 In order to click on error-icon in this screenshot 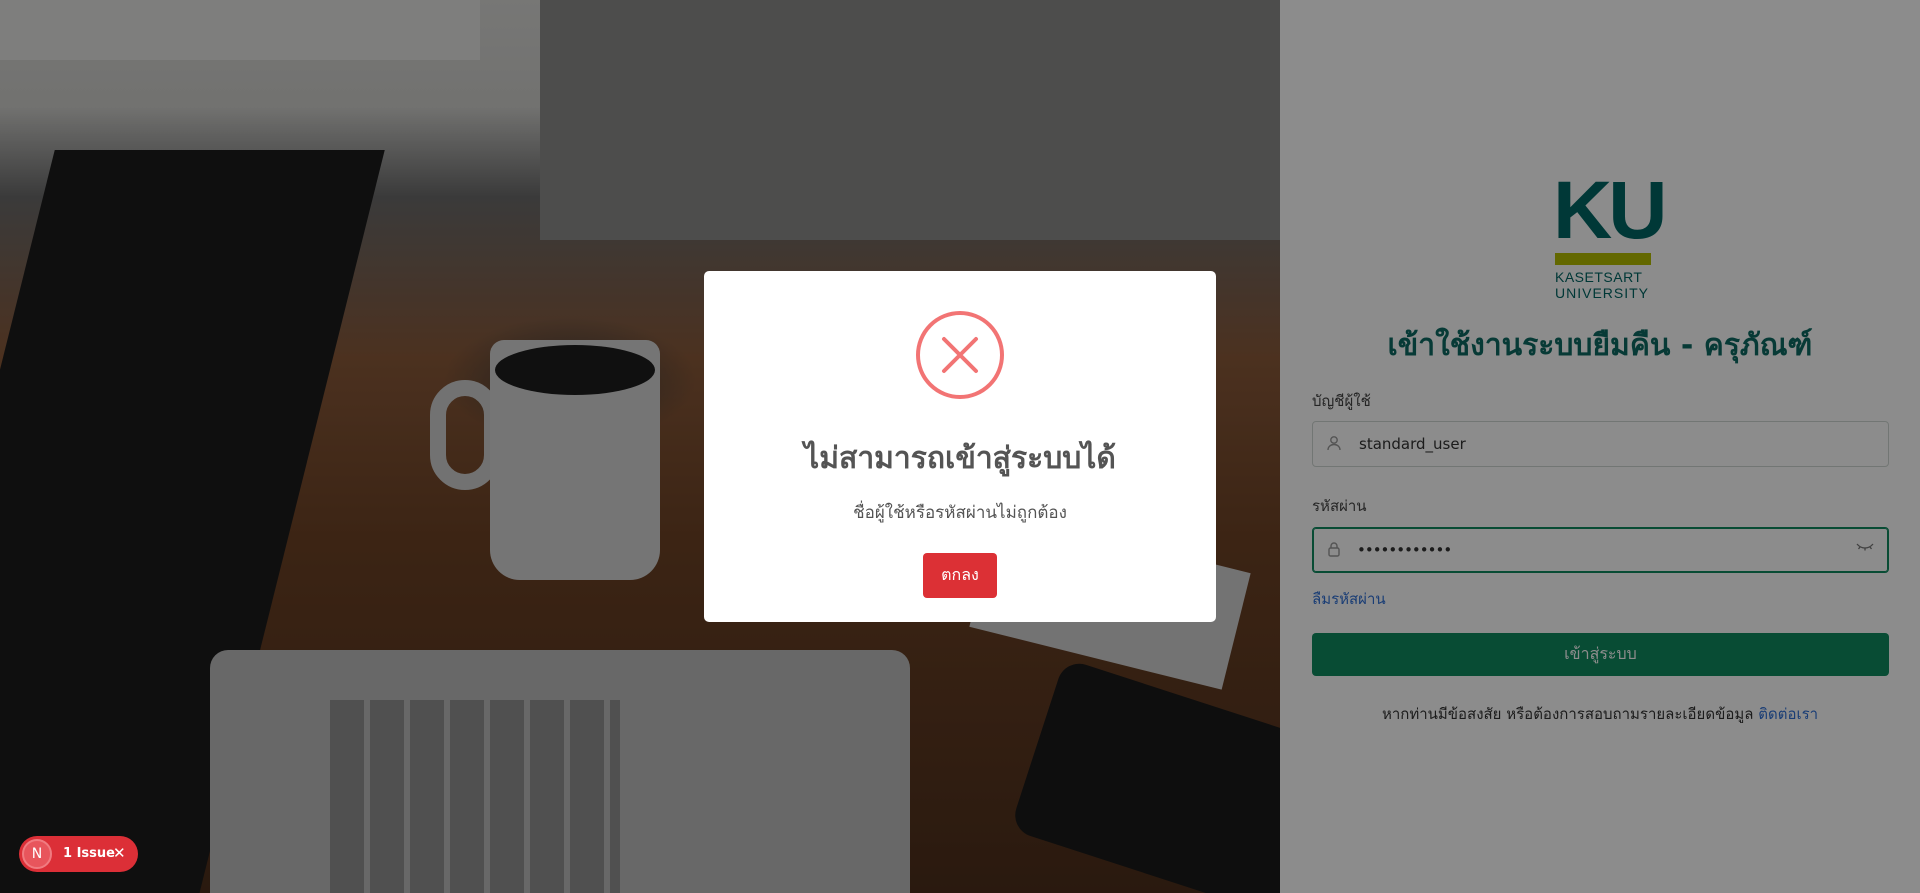, I will do `click(960, 355)`.